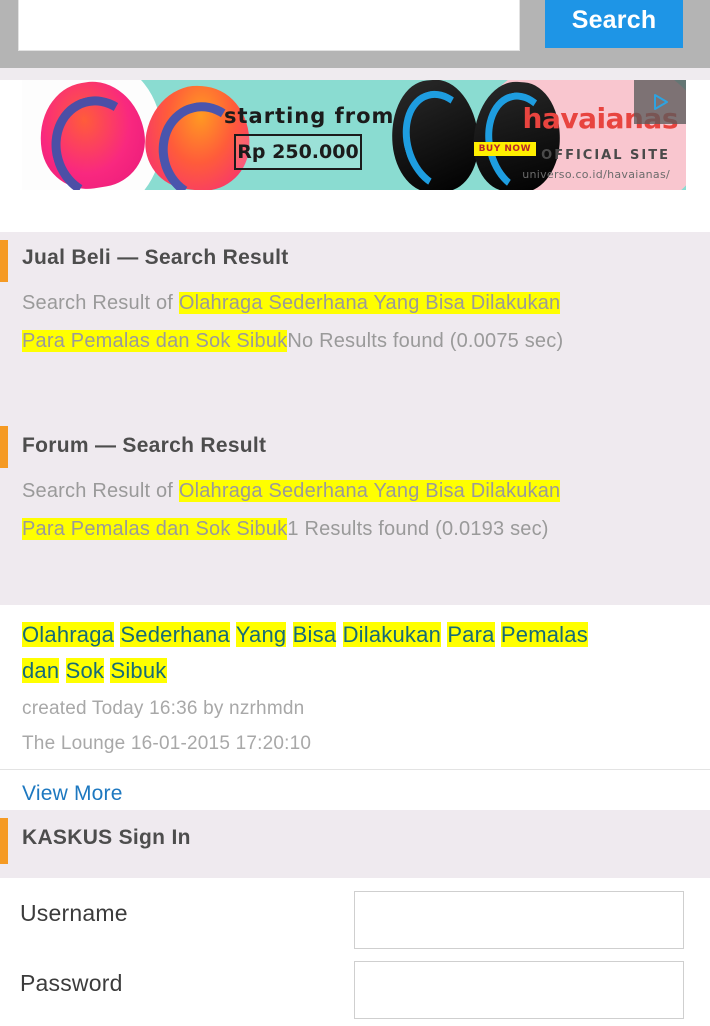 This screenshot has width=710, height=1026. I want to click on result-title-word: Sederhana, so click(175, 634).